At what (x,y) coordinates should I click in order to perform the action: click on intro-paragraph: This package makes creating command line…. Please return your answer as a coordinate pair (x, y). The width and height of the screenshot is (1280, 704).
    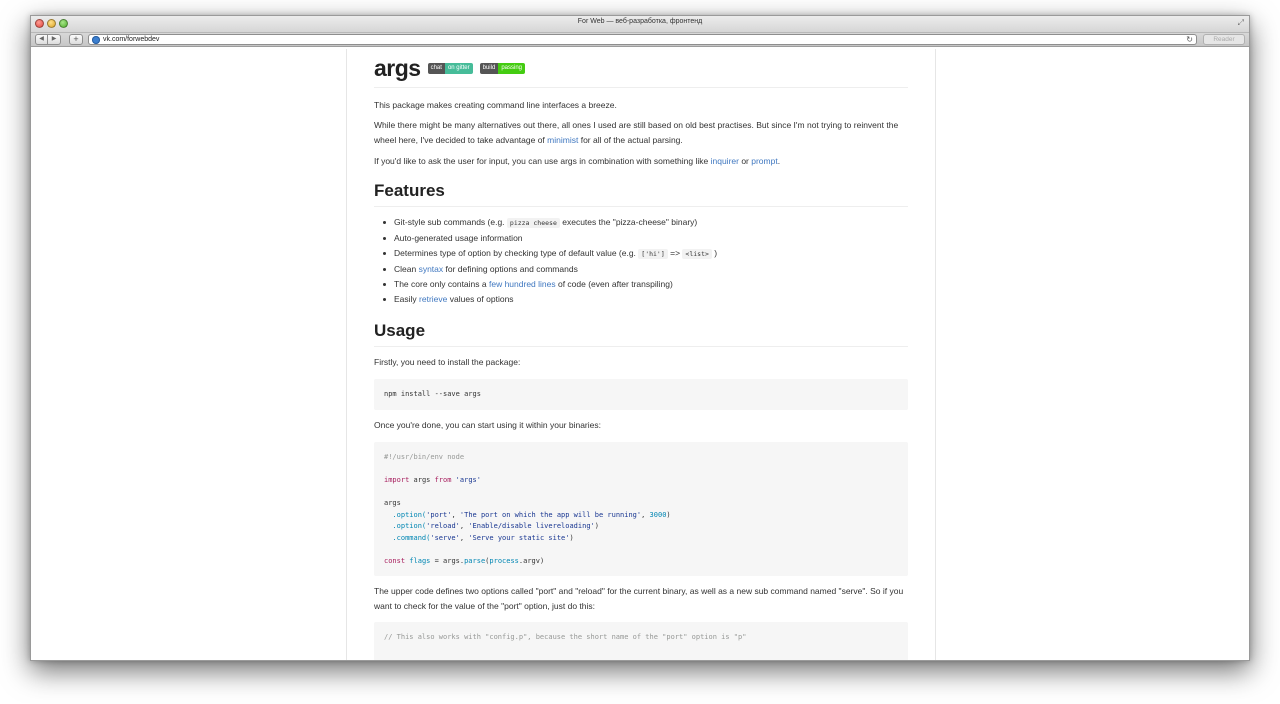
    Looking at the image, I should click on (495, 105).